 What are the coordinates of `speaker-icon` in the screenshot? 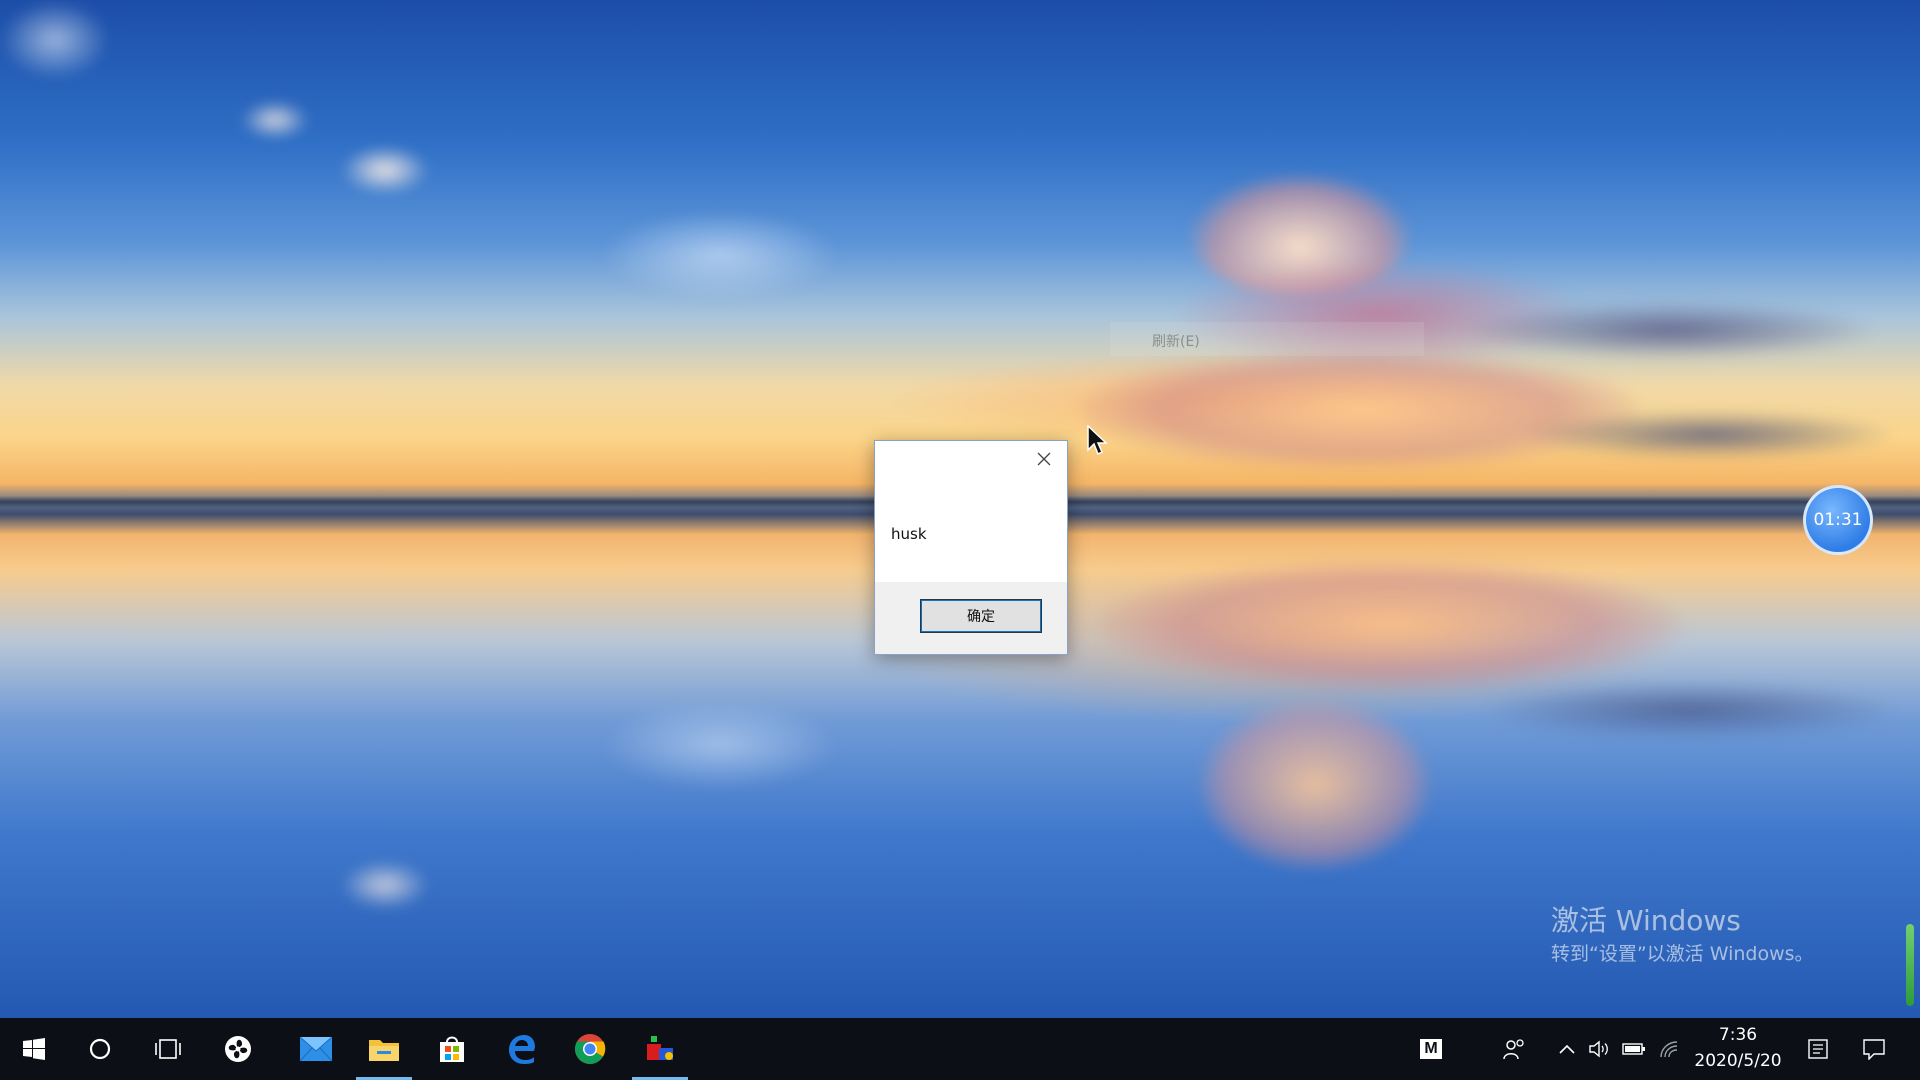 It's located at (1598, 1049).